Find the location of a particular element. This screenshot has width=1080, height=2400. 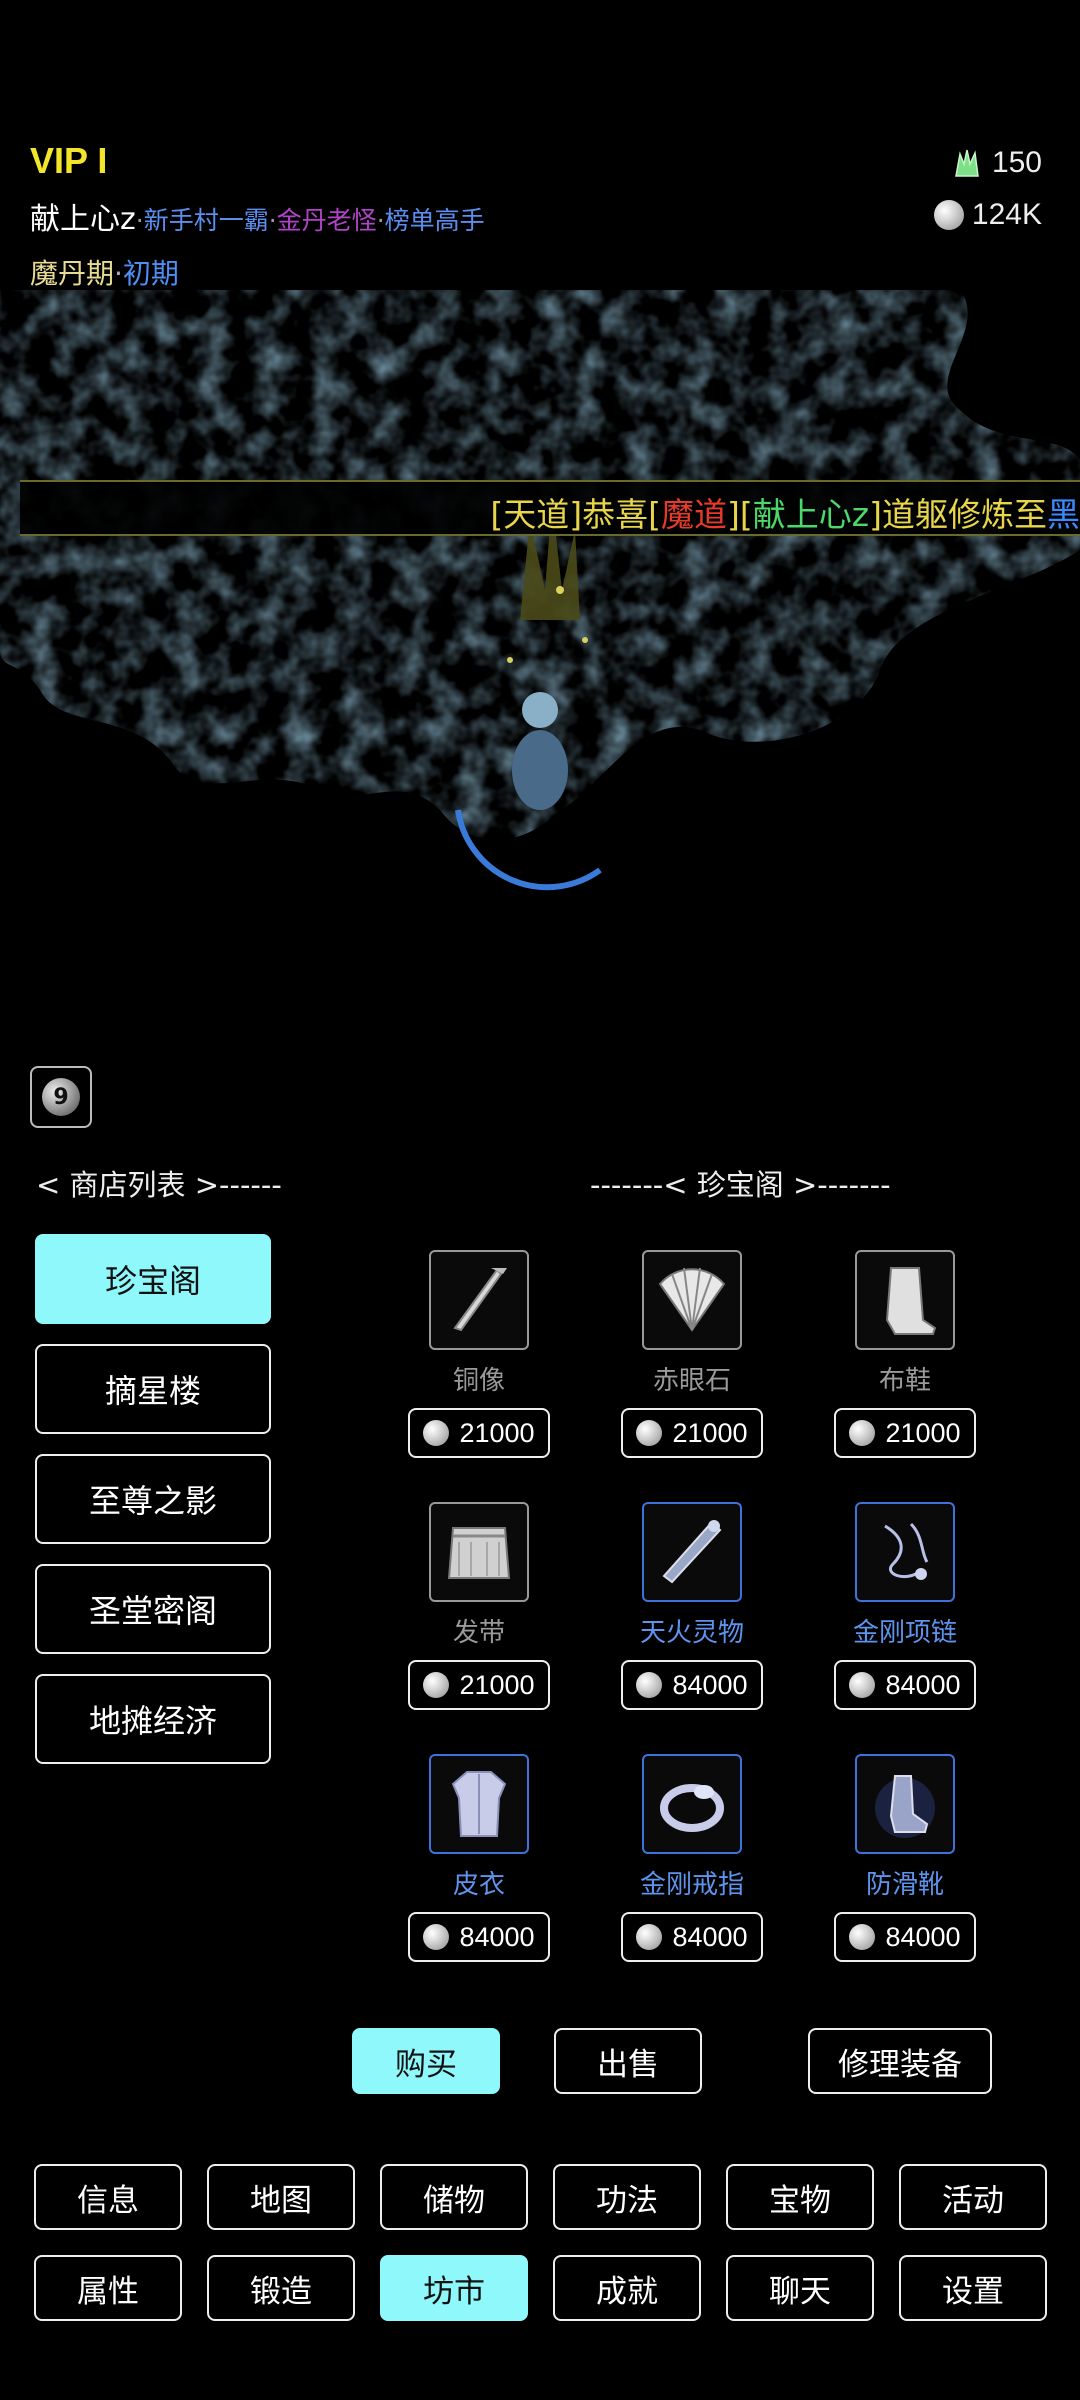

level-number: 9 is located at coordinates (61, 1097).